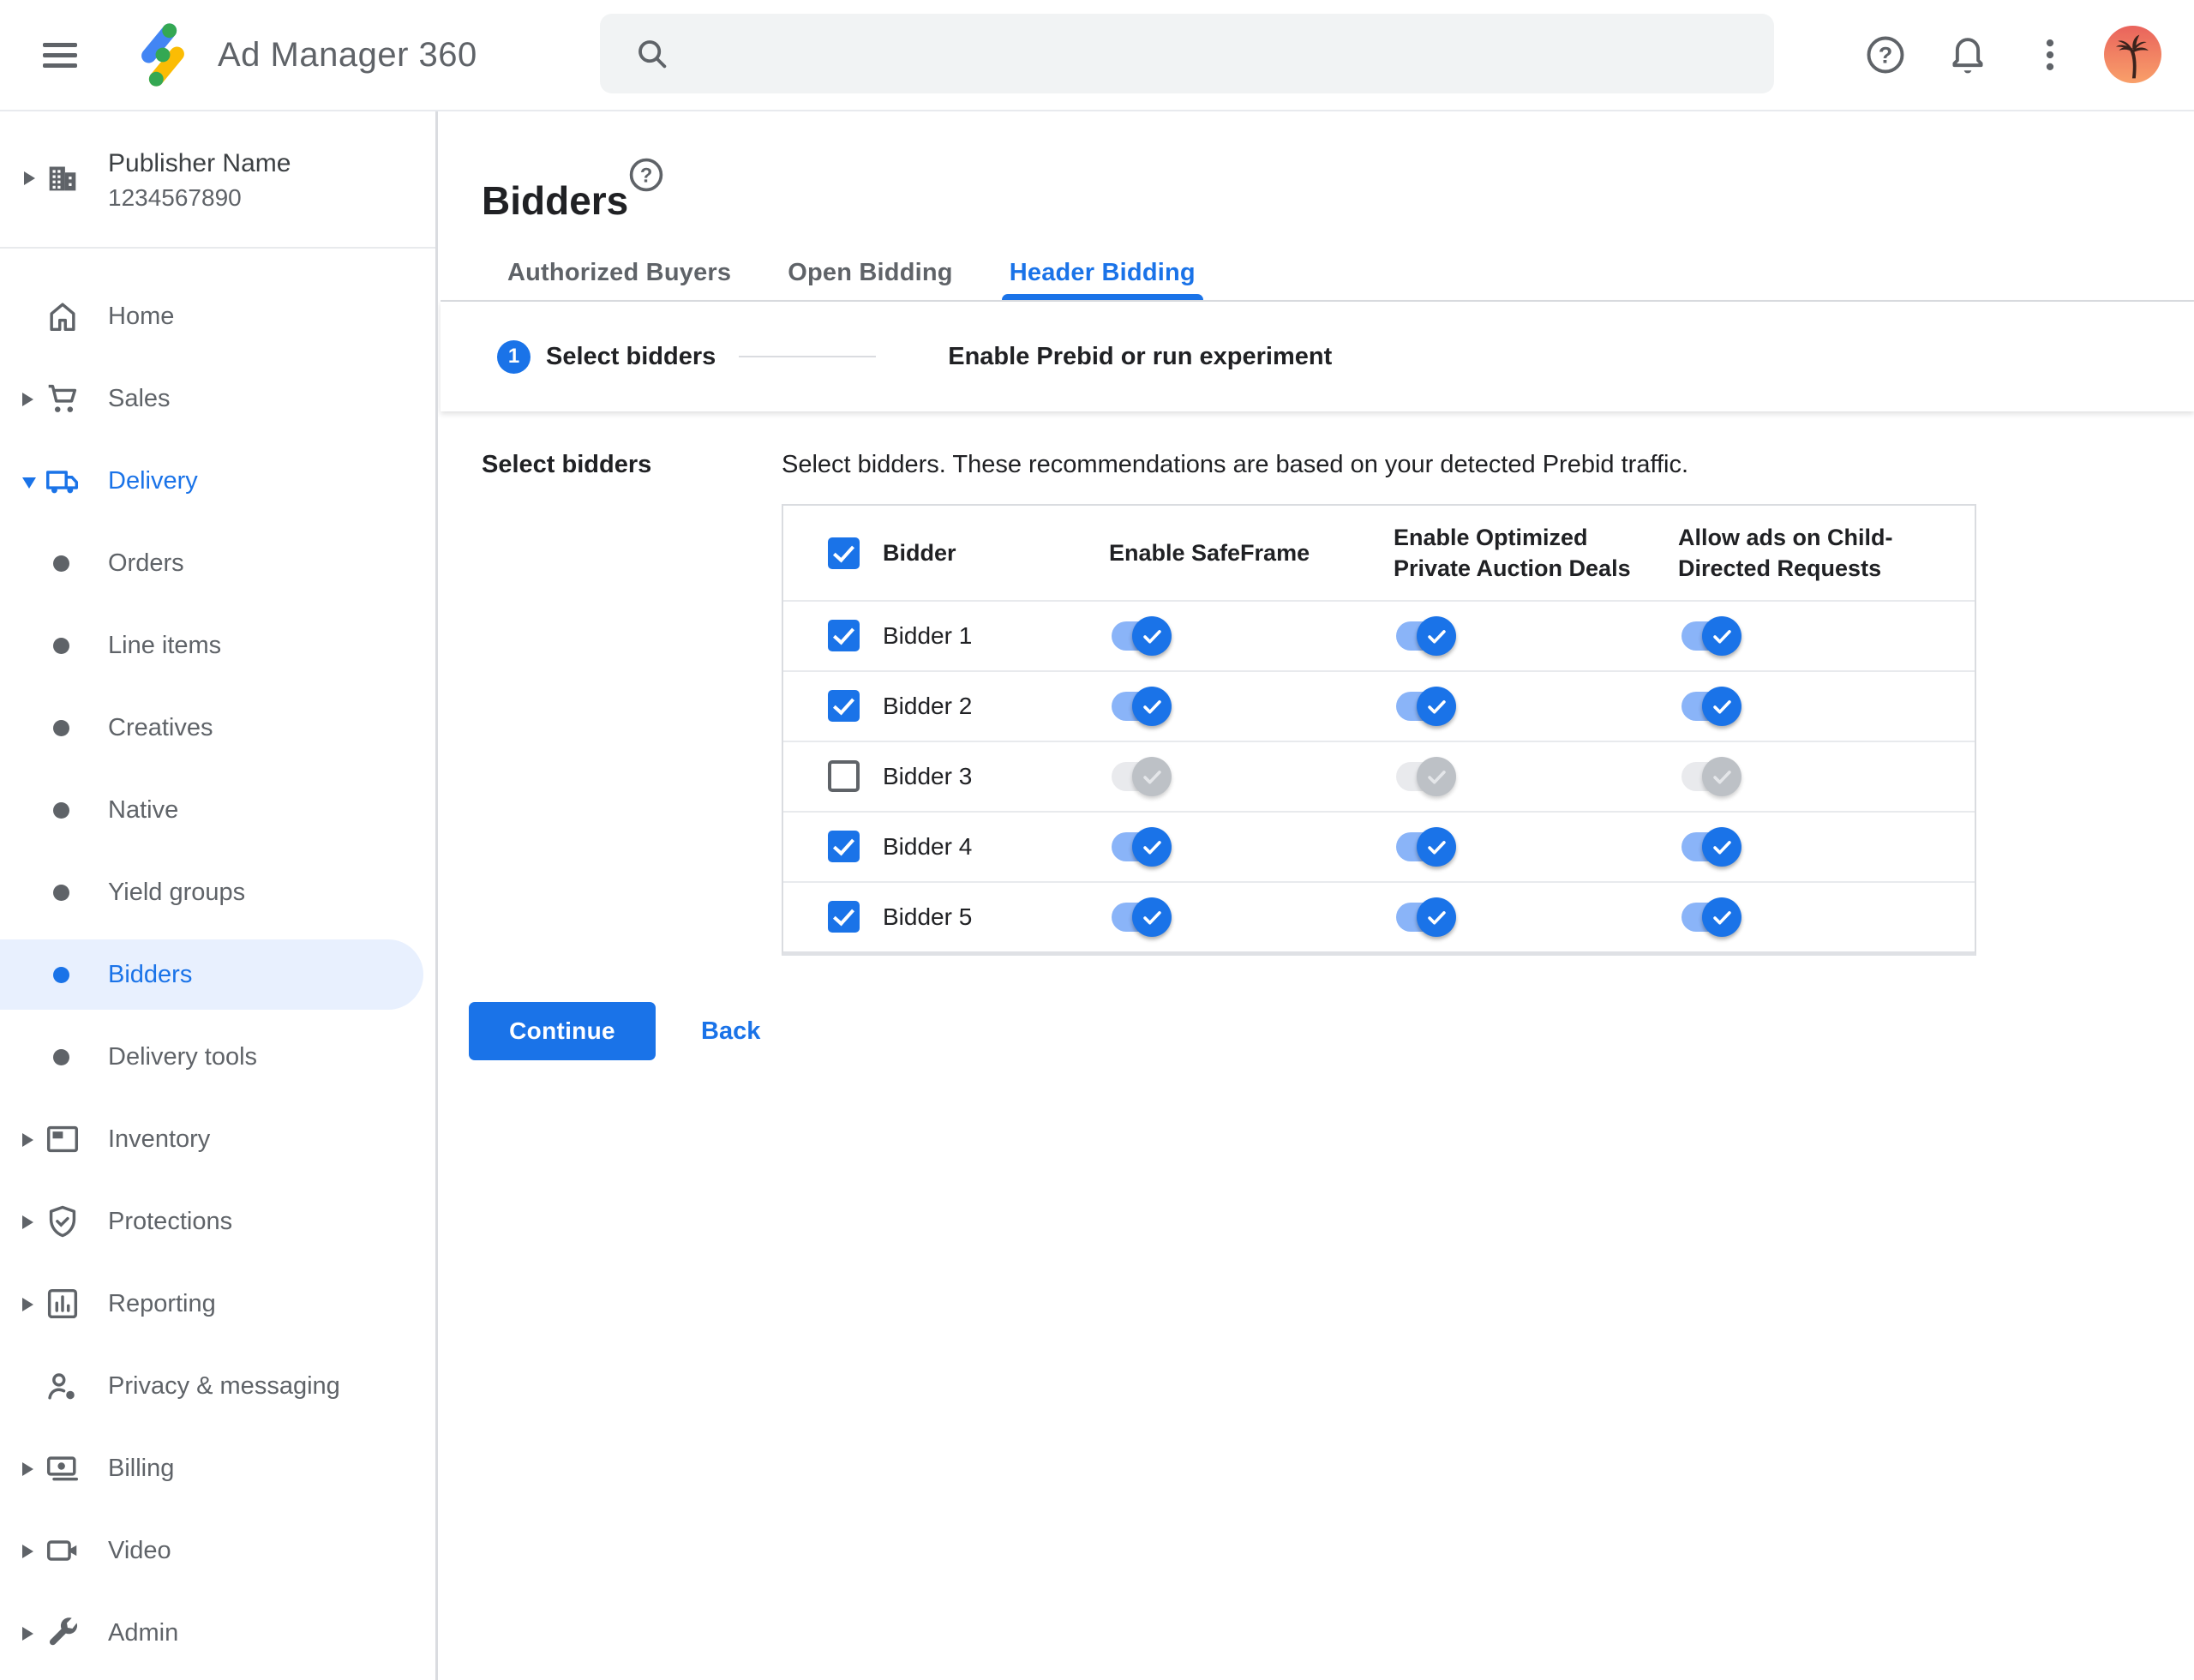 This screenshot has height=1680, width=2194. What do you see at coordinates (62, 1386) in the screenshot?
I see `privacy-icon` at bounding box center [62, 1386].